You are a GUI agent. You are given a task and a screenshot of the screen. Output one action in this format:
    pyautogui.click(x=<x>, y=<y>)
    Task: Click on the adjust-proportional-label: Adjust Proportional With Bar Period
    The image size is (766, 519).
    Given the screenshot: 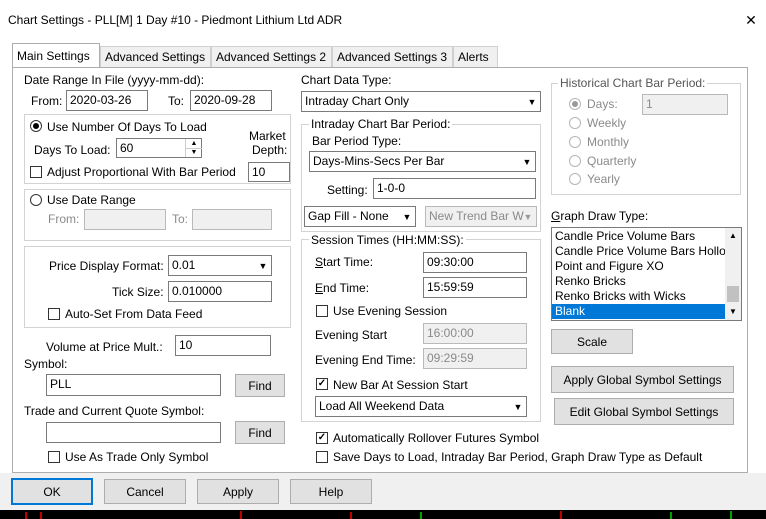 What is the action you would take?
    pyautogui.click(x=141, y=172)
    